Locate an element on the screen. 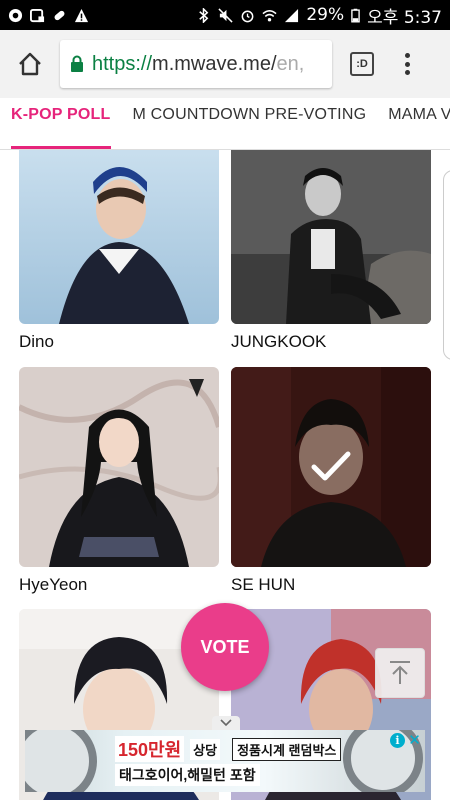  home-icon is located at coordinates (30, 64).